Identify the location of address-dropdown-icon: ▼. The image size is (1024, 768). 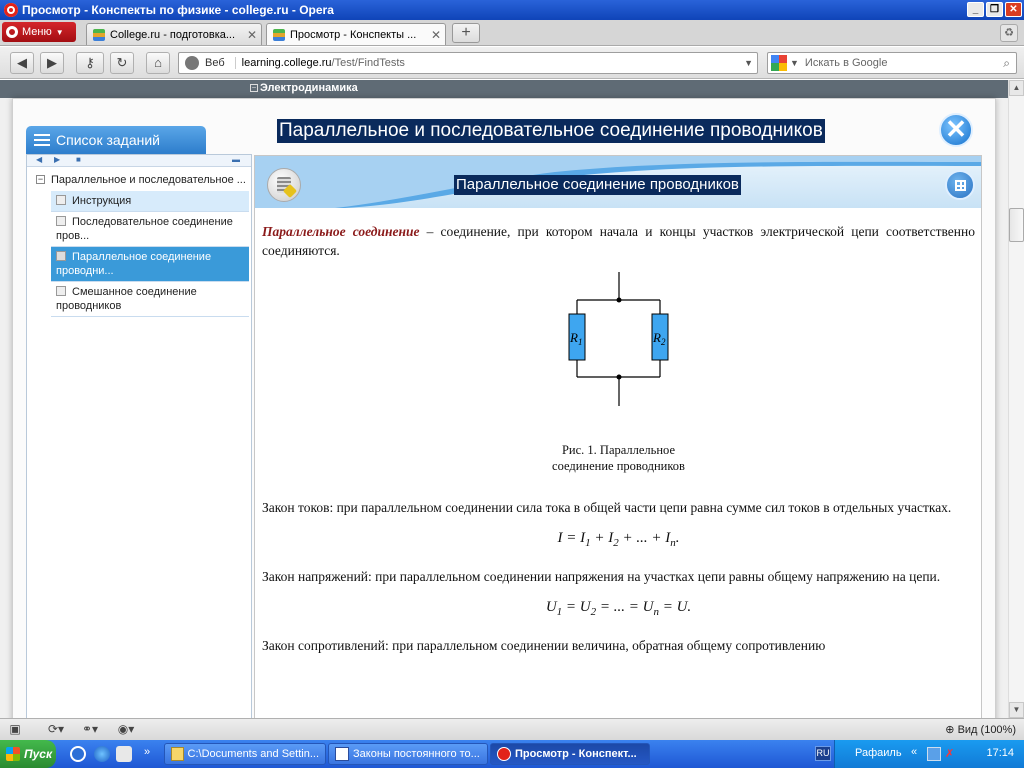
(748, 63).